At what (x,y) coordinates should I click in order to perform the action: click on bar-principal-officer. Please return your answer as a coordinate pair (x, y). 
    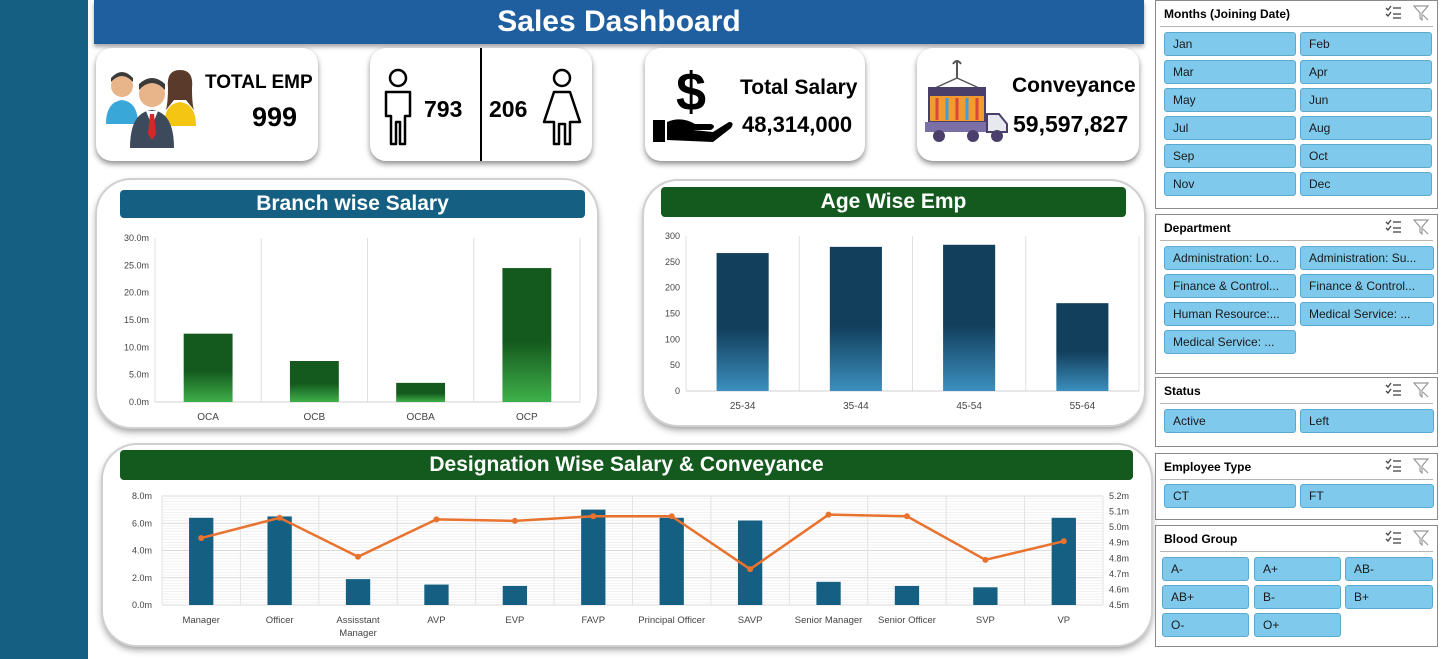
    Looking at the image, I should click on (671, 561).